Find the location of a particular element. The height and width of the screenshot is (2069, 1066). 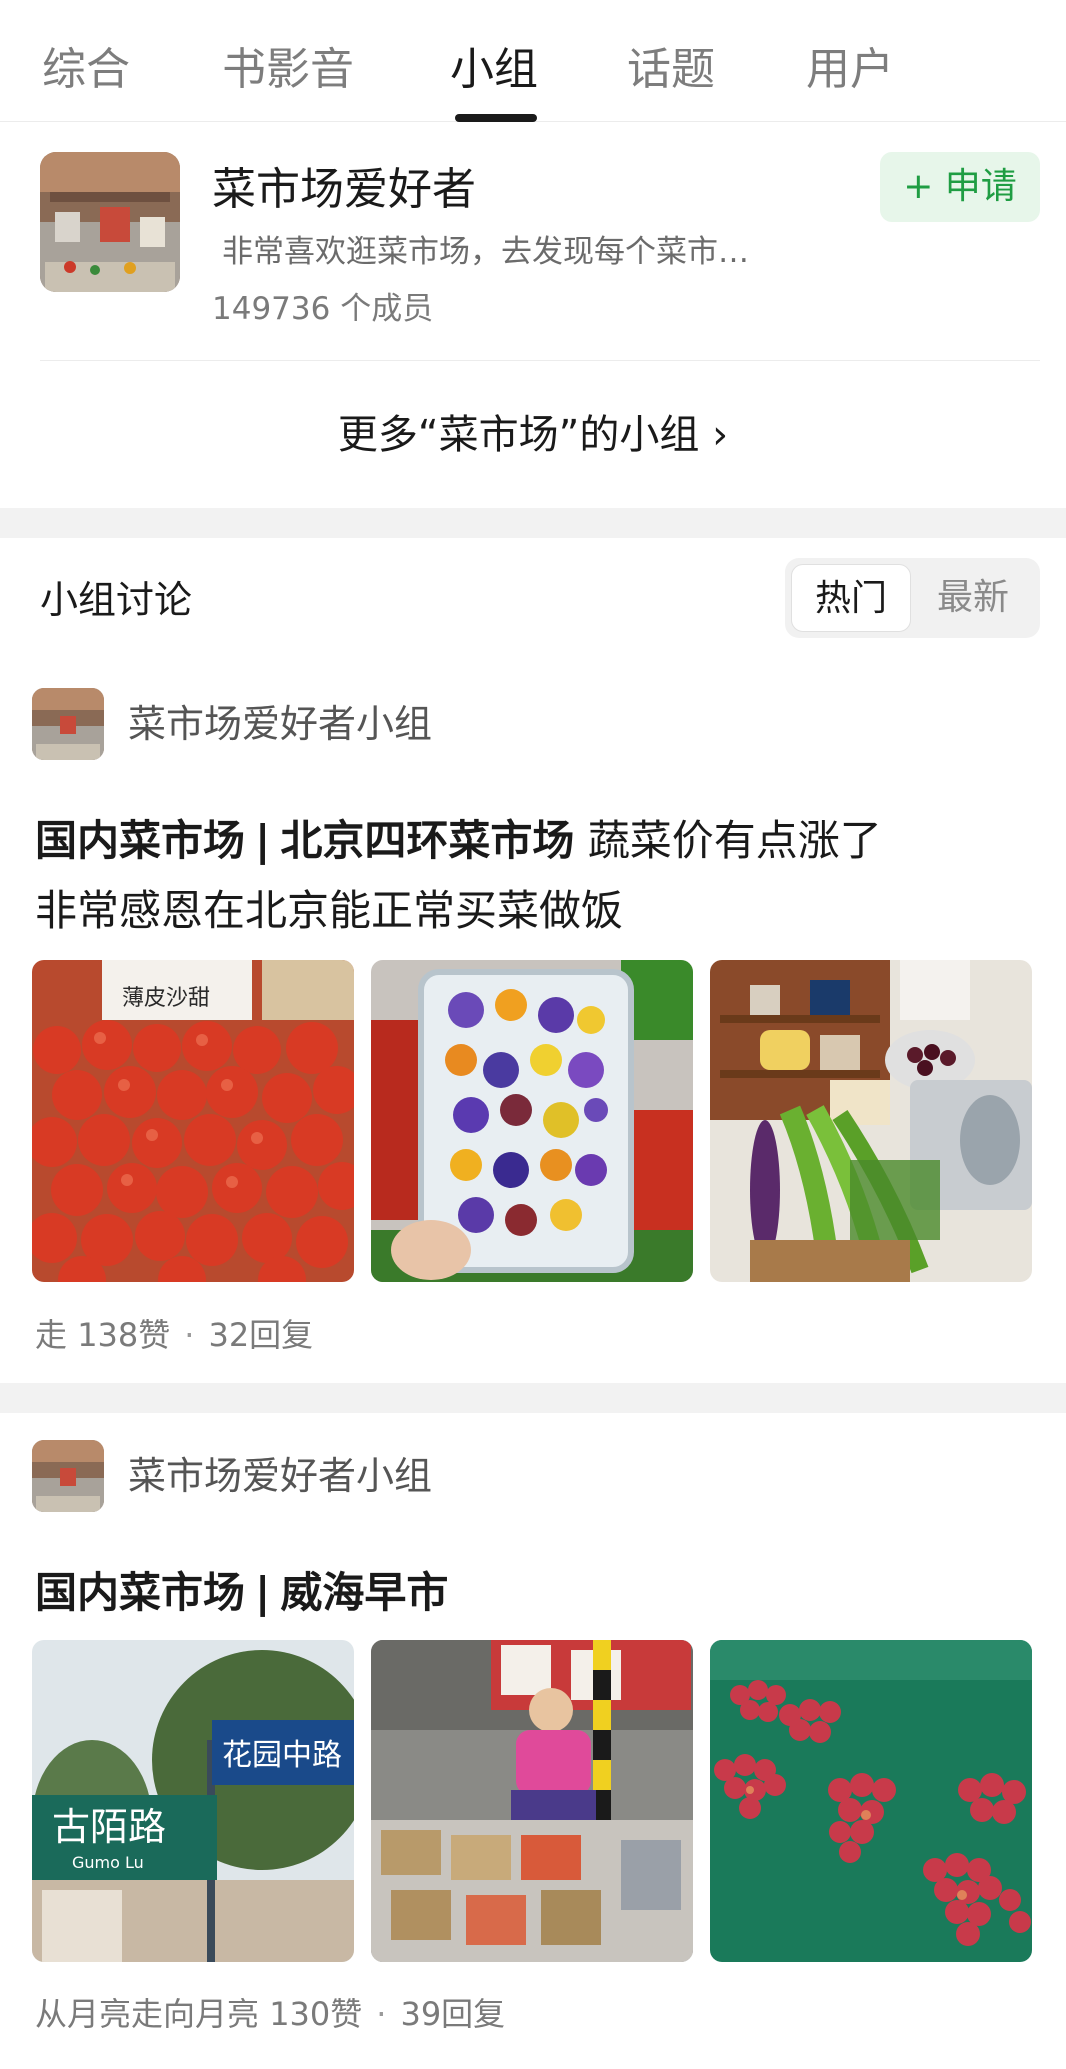

post-replies: 32回复 is located at coordinates (261, 1335).